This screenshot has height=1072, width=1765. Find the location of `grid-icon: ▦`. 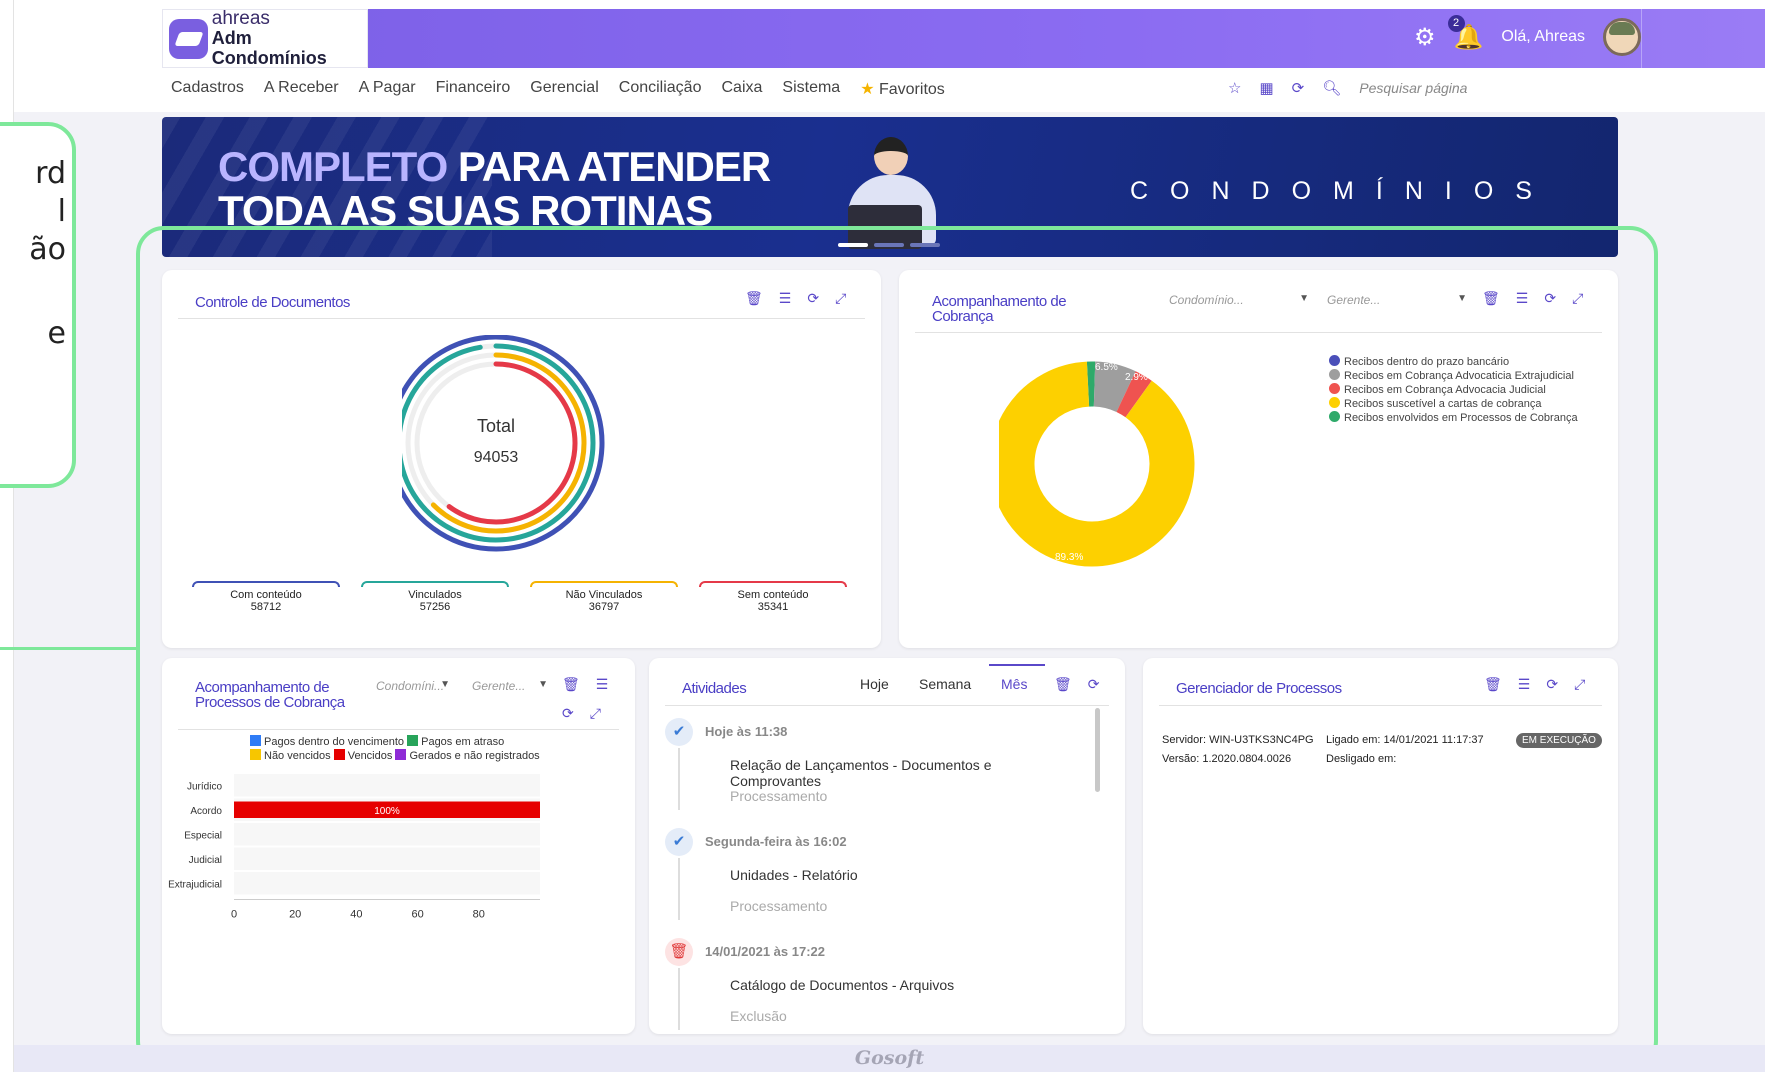

grid-icon: ▦ is located at coordinates (1266, 88).